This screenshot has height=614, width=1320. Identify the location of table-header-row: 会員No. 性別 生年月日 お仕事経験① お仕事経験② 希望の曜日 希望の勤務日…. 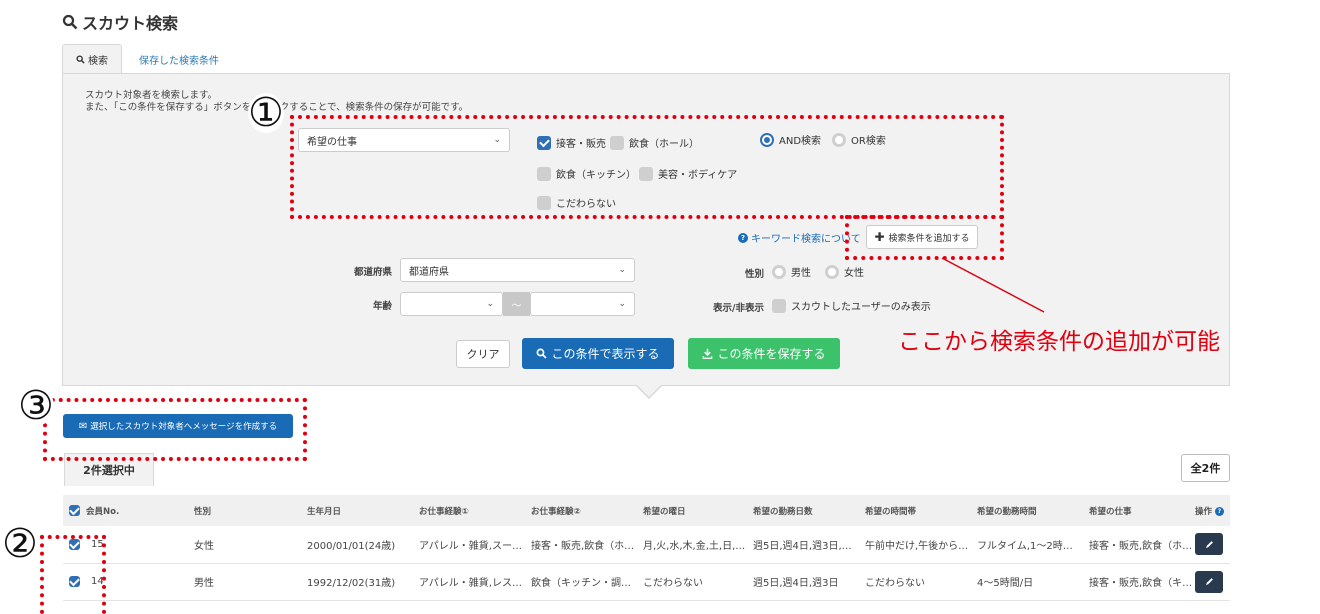
(646, 510).